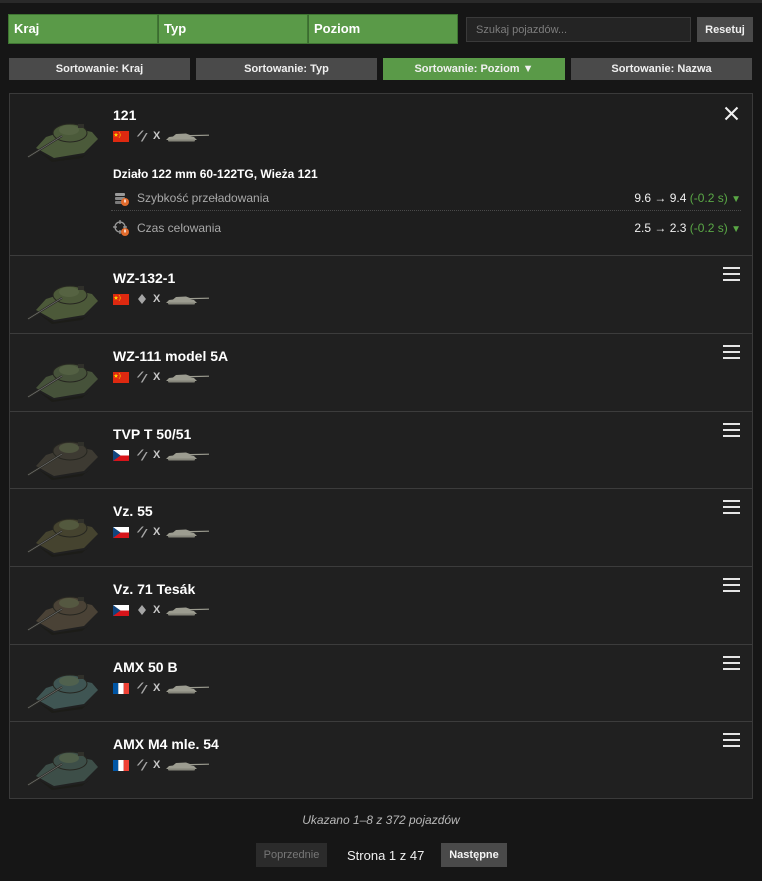  Describe the element at coordinates (426, 228) in the screenshot. I see `stat-row: Czas celowania 2.5 → 2.3 (-0.2 s) ▼` at that location.